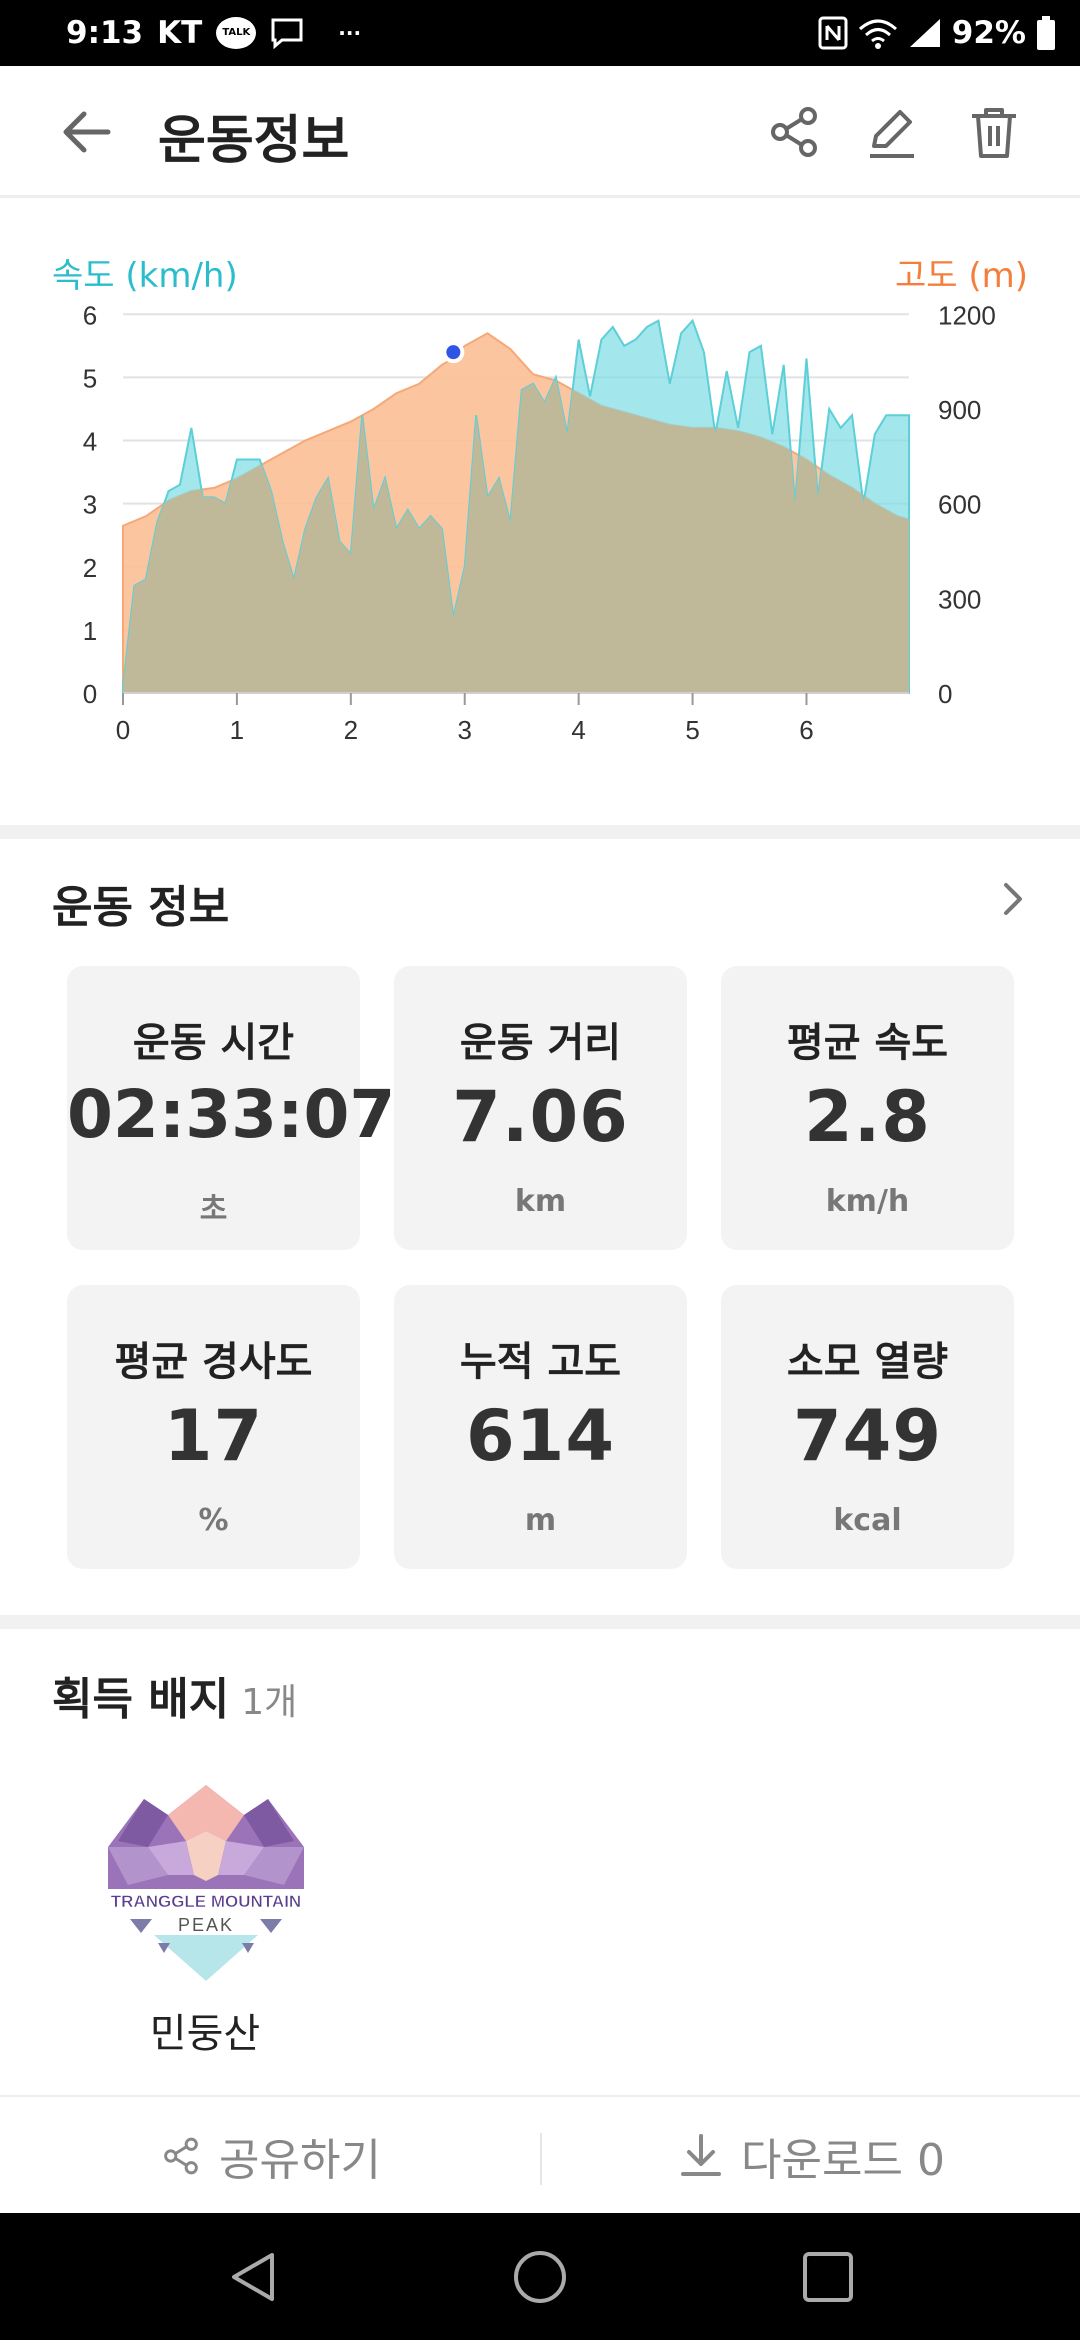 Image resolution: width=1080 pixels, height=2340 pixels. I want to click on y-right-tick-label: 900, so click(959, 410).